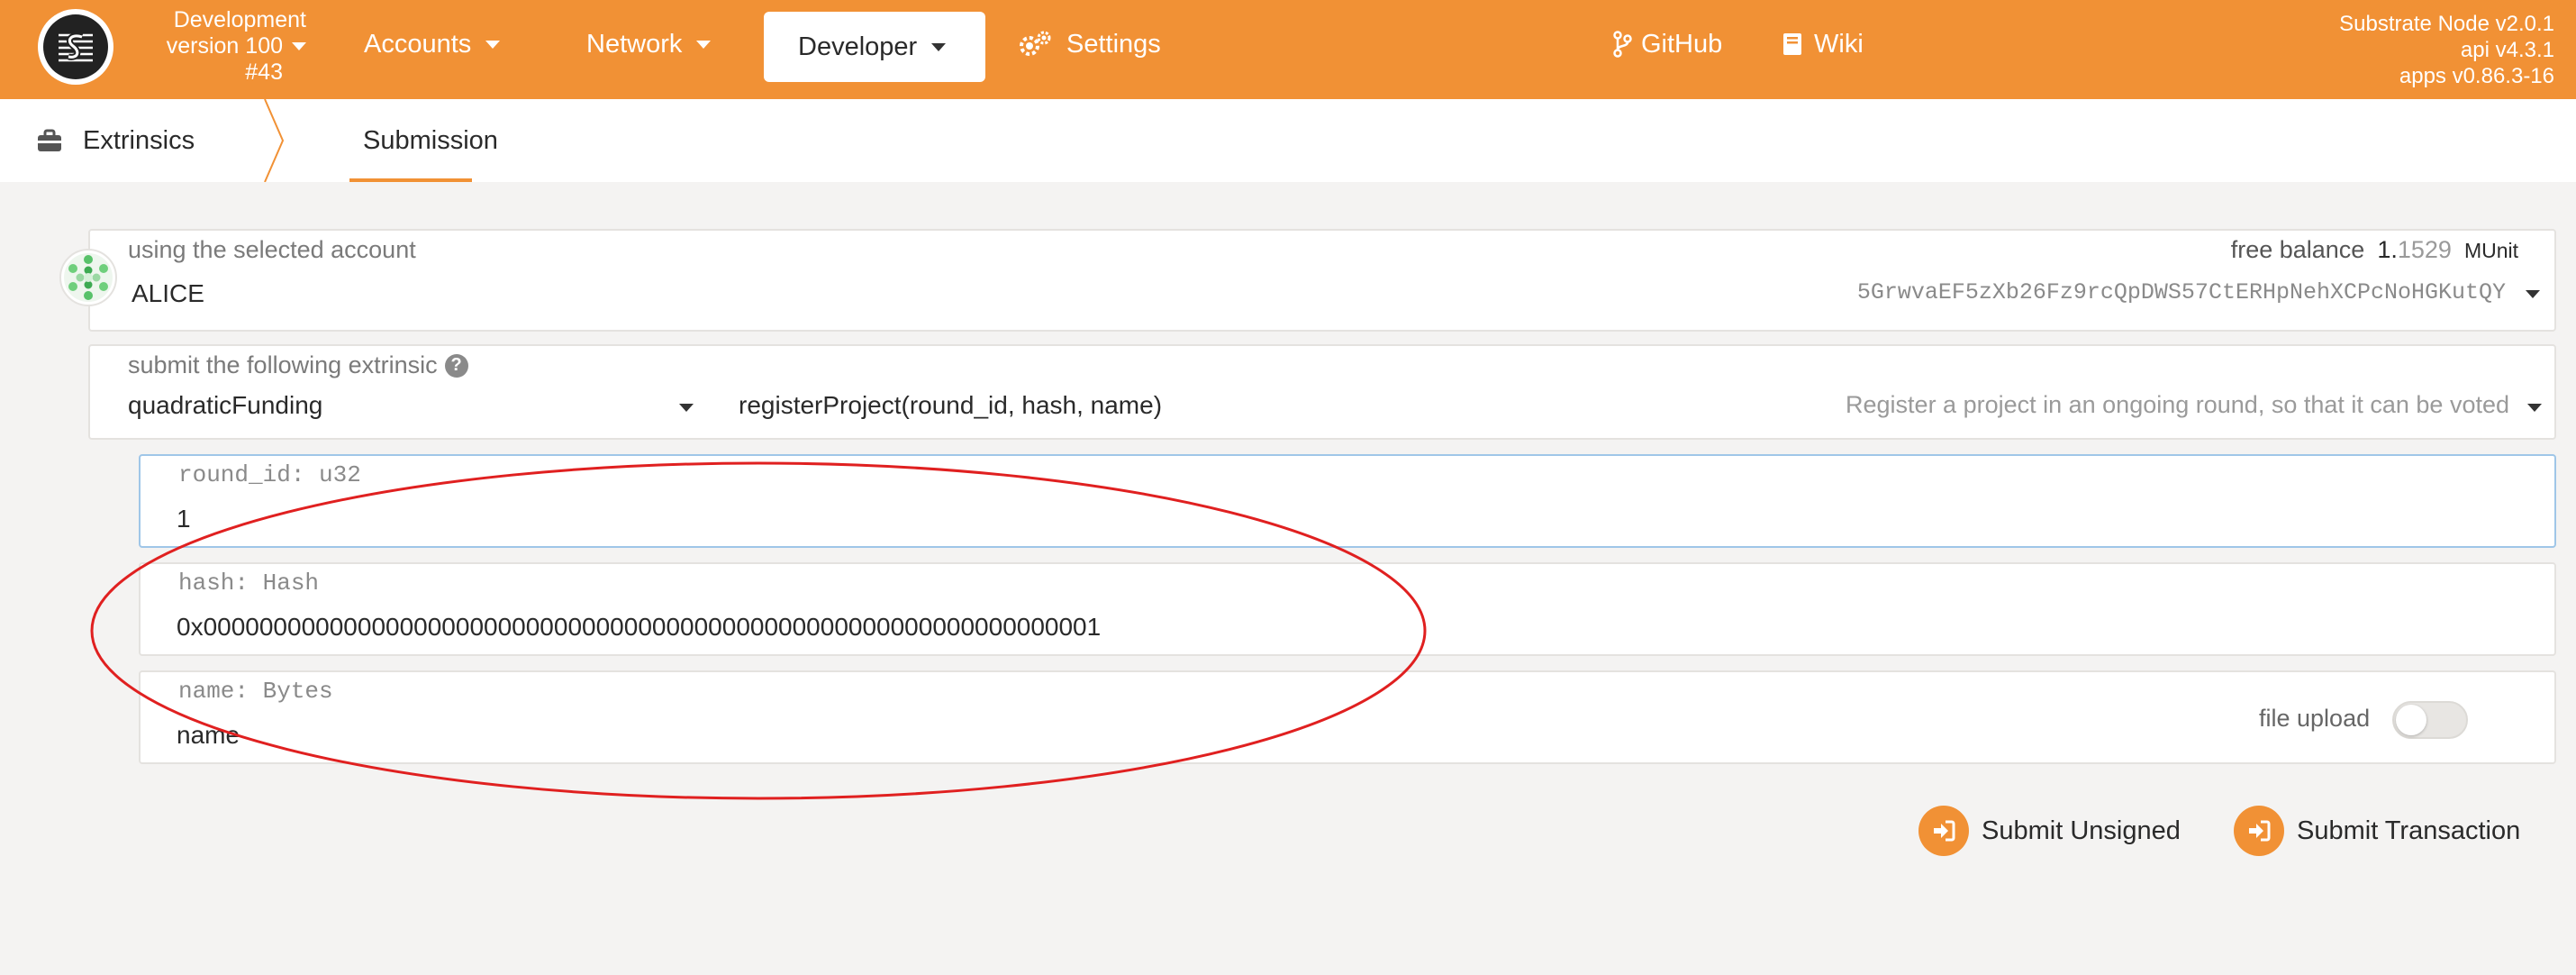 The height and width of the screenshot is (975, 2576). What do you see at coordinates (225, 405) in the screenshot?
I see `module-value: quadraticFunding` at bounding box center [225, 405].